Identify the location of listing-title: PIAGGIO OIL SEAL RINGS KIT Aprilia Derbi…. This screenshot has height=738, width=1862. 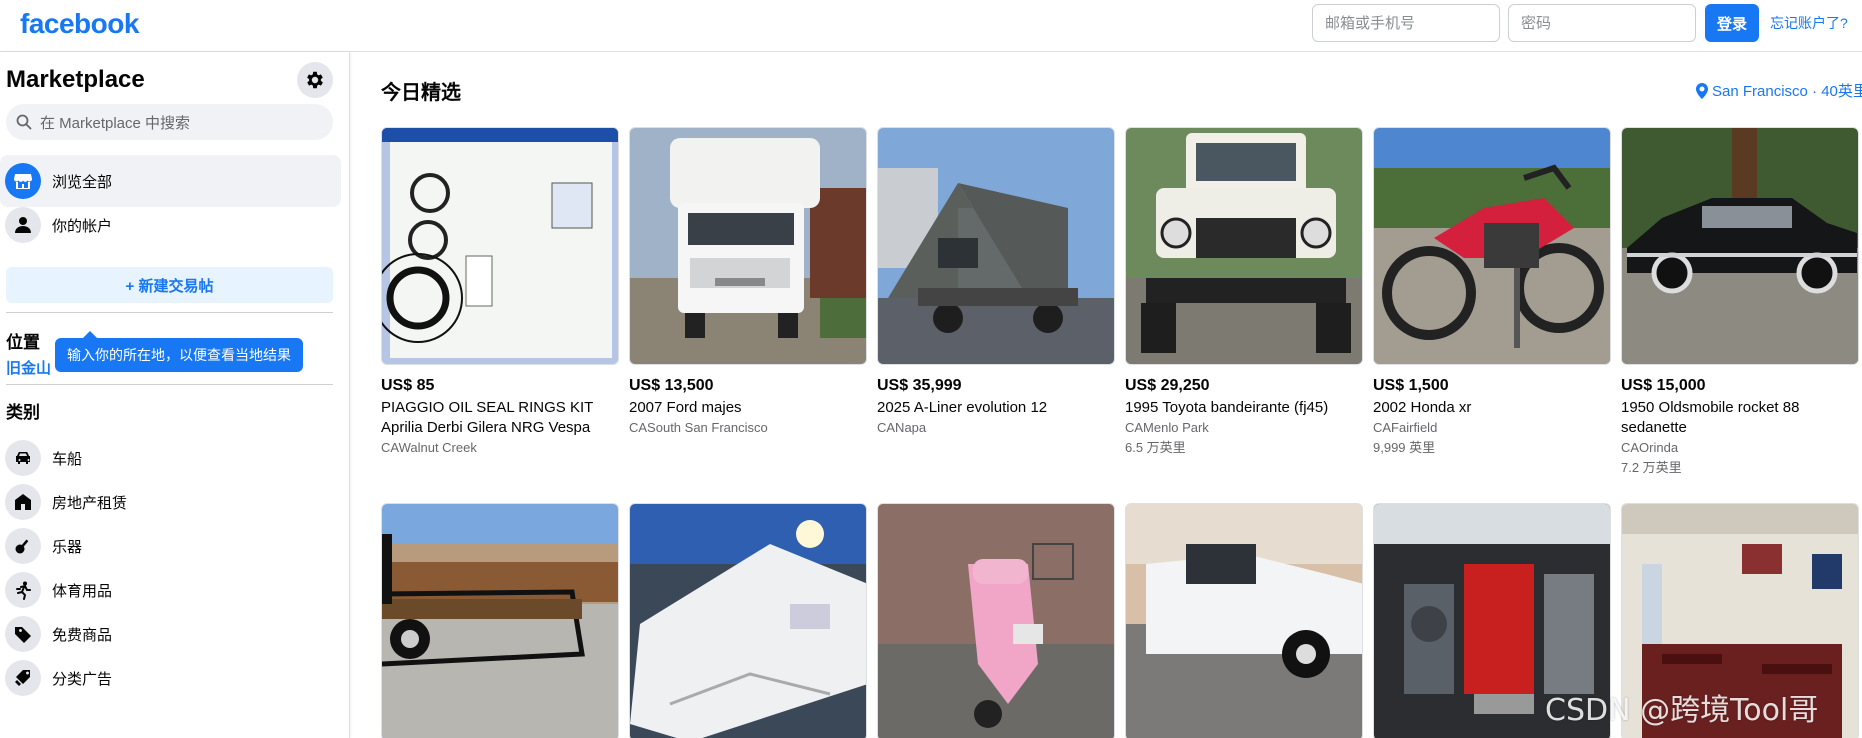
(487, 417).